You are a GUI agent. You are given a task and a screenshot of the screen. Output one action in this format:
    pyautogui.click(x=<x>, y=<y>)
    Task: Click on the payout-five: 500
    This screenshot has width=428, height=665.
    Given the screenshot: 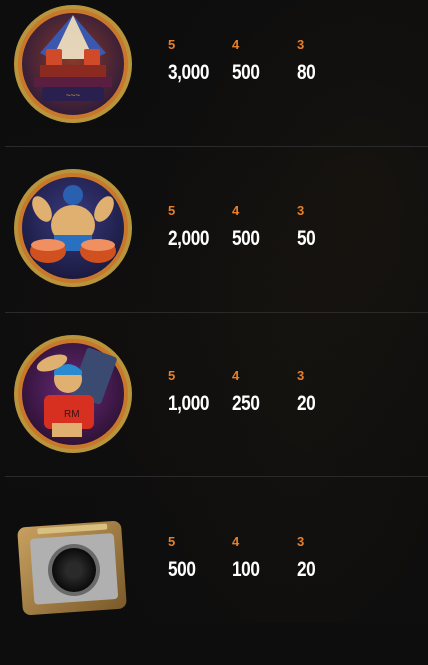 What is the action you would take?
    pyautogui.click(x=182, y=569)
    